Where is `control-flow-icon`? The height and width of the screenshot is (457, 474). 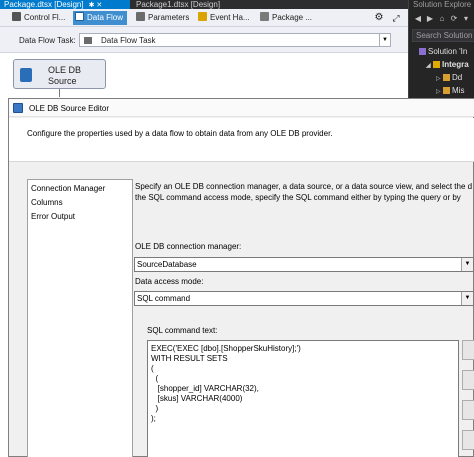
control-flow-icon is located at coordinates (16, 16).